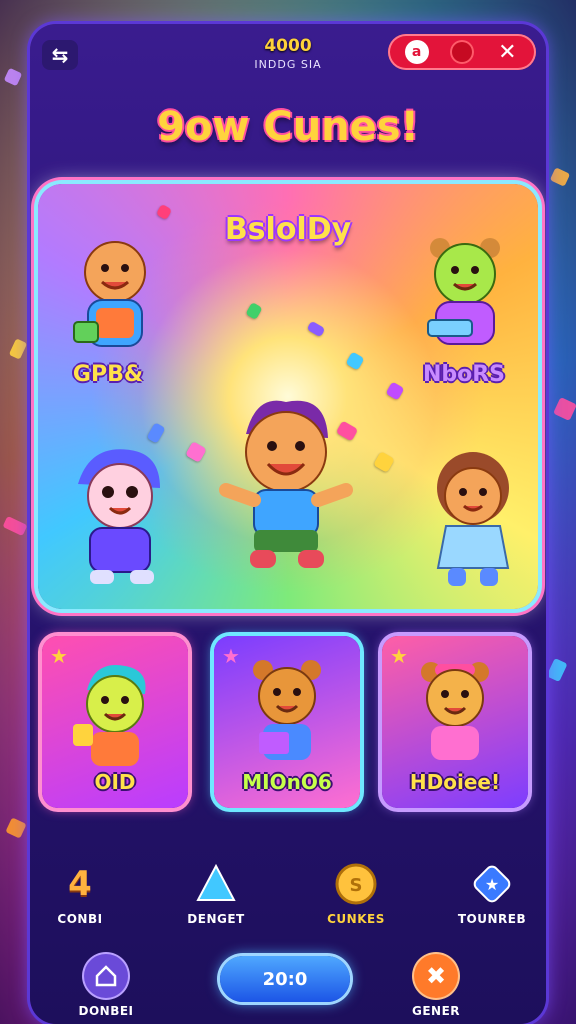  I want to click on nav-item-donbei: DONBEI, so click(106, 986).